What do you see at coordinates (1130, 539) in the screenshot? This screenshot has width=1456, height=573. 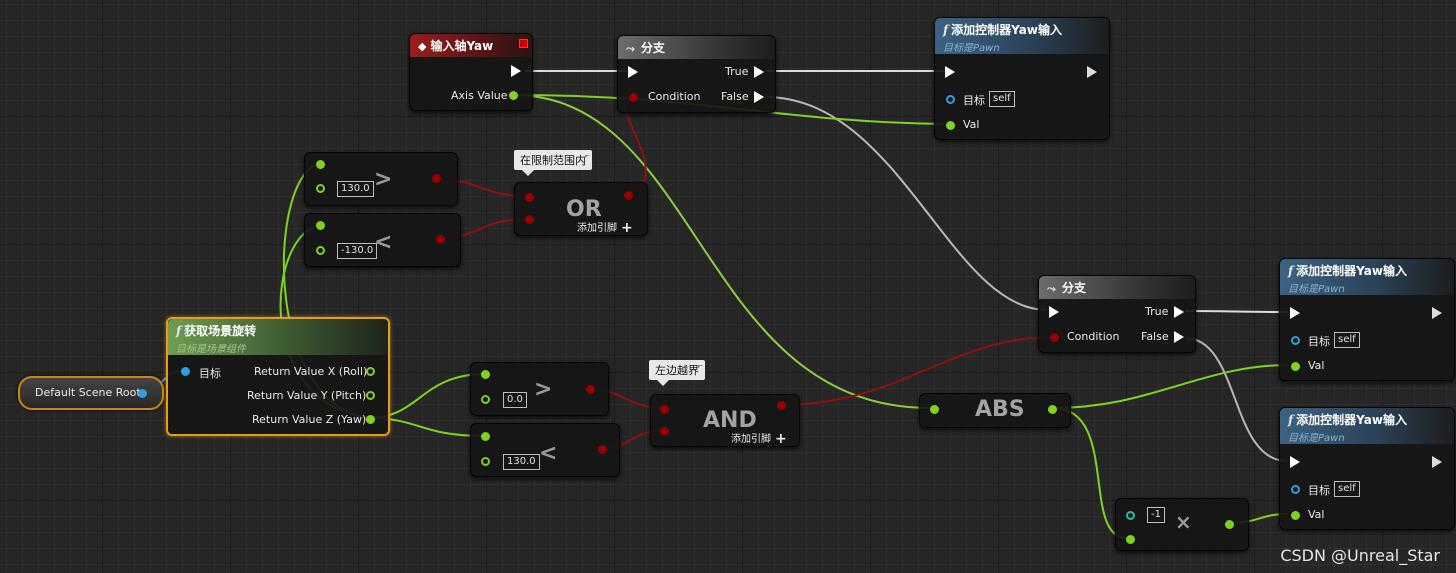 I see `float-input-pin` at bounding box center [1130, 539].